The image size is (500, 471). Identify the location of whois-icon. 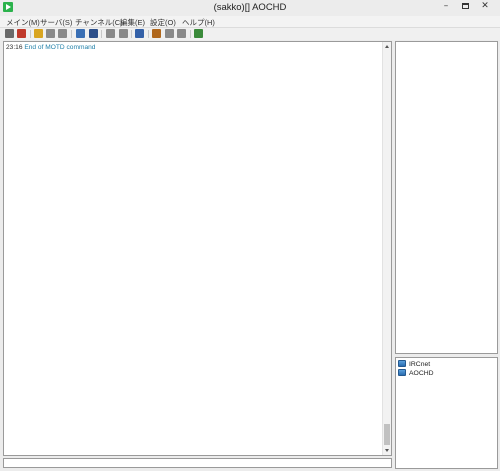
(80, 33).